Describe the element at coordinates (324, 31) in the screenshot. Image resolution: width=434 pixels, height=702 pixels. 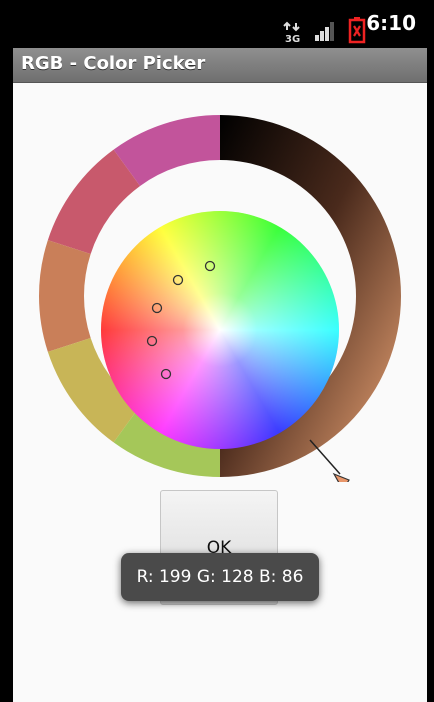
I see `signal-strength-icon` at that location.